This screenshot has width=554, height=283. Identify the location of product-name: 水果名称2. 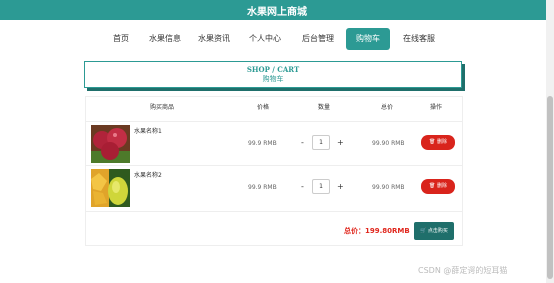
(148, 174).